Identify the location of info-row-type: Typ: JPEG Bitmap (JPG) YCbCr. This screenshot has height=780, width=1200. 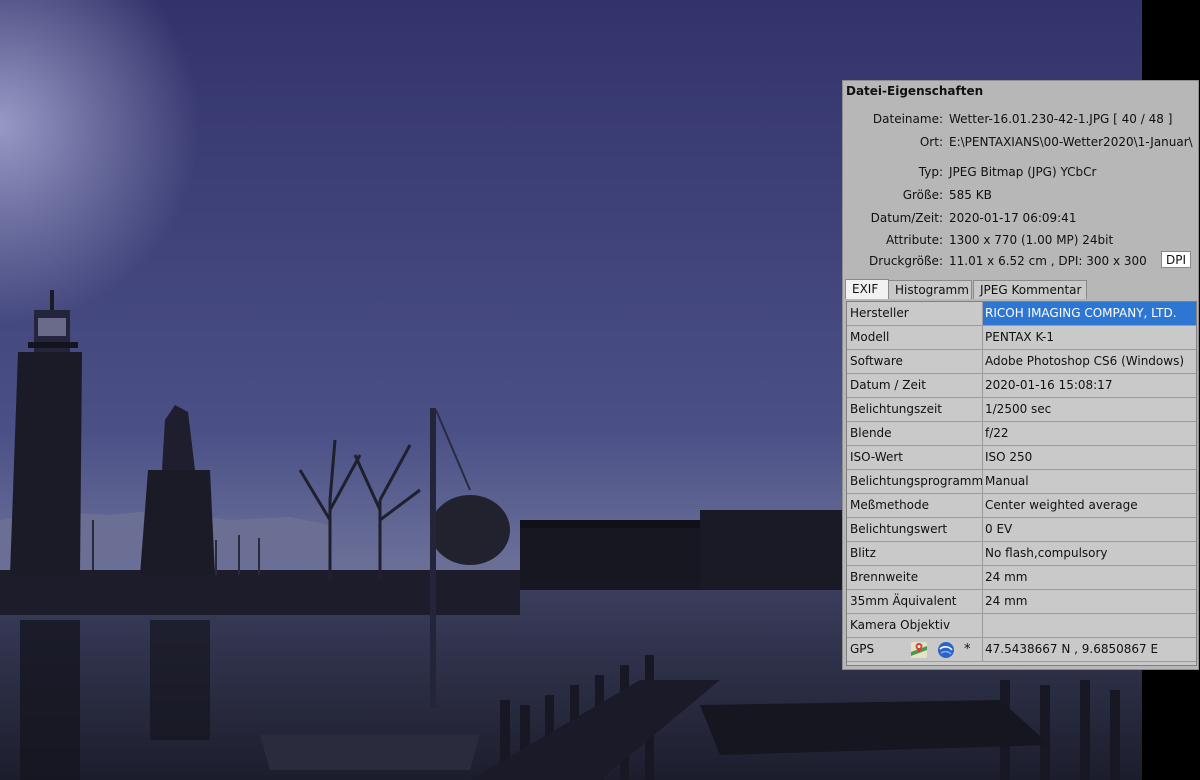
(1020, 172).